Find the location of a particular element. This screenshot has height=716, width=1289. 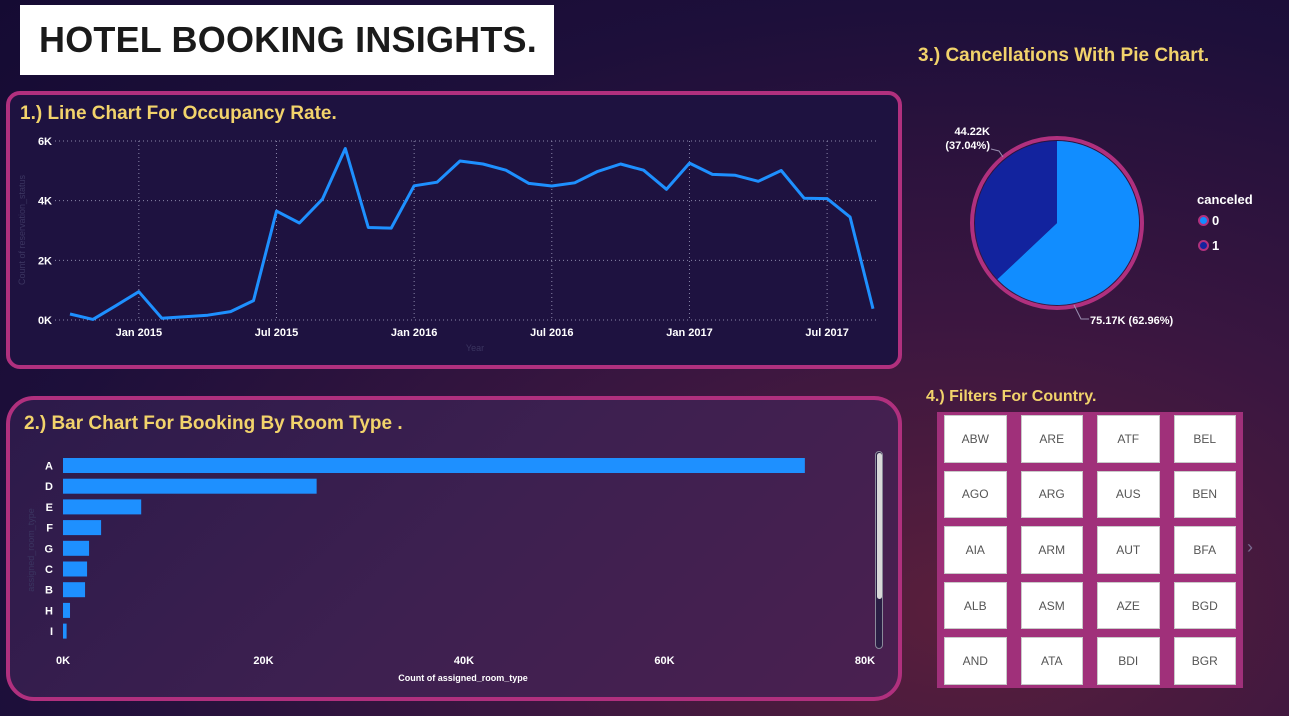

bar-chart-heading: 2.) Bar Chart For Booking By Room Type . is located at coordinates (213, 423).